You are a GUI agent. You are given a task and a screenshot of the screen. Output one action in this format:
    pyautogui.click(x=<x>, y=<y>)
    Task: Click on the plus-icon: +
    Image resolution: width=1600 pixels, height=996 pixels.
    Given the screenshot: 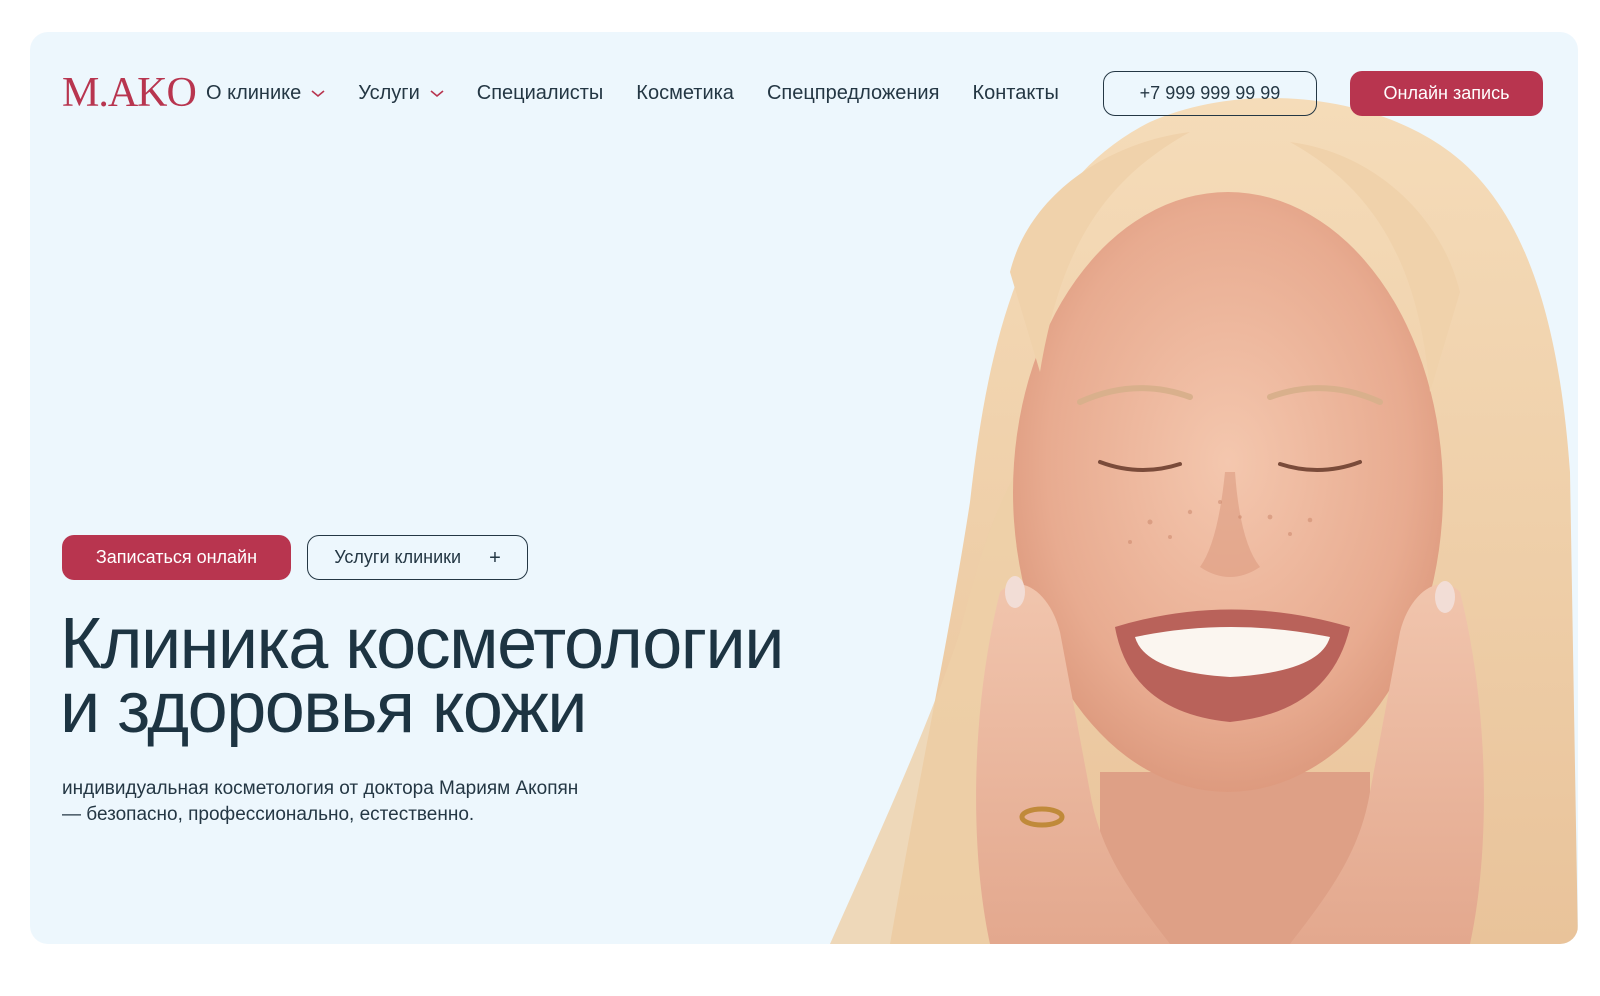 What is the action you would take?
    pyautogui.click(x=495, y=557)
    